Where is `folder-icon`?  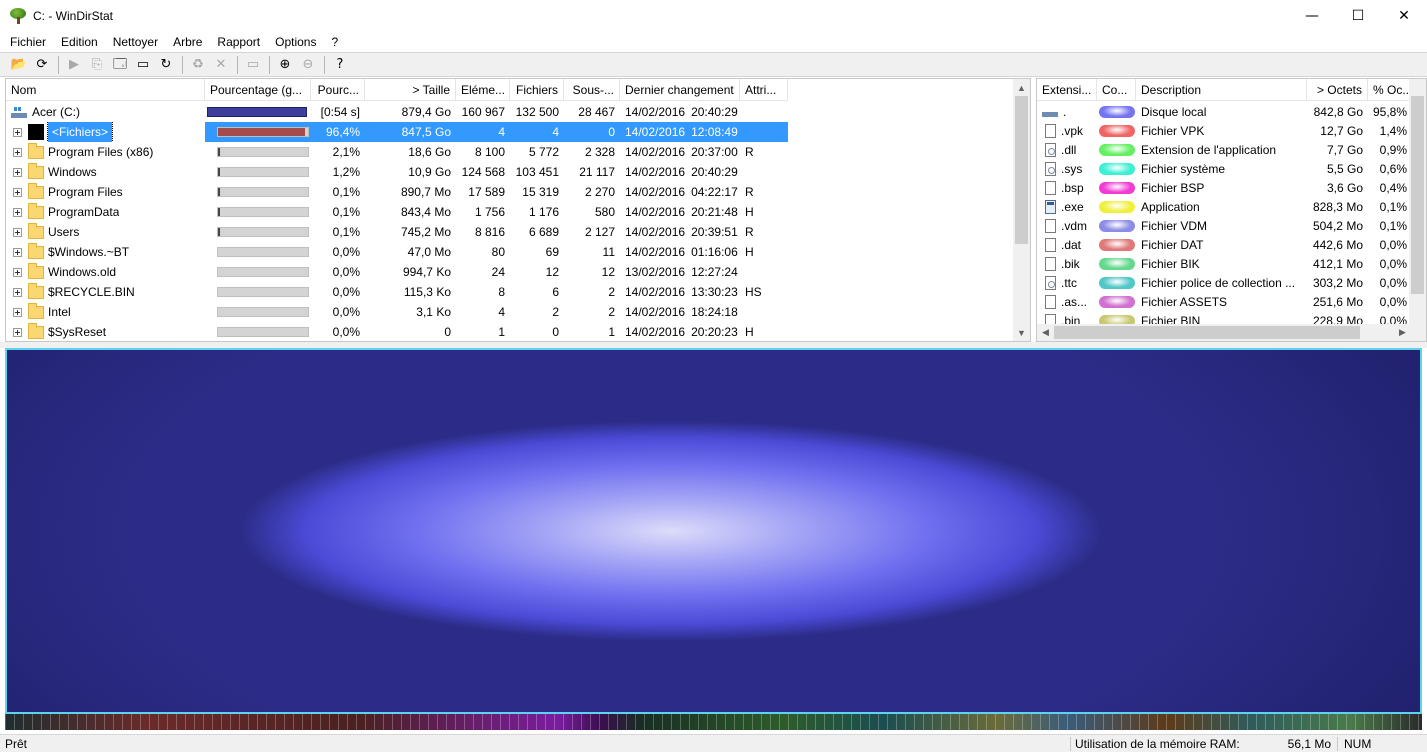
folder-icon is located at coordinates (36, 230).